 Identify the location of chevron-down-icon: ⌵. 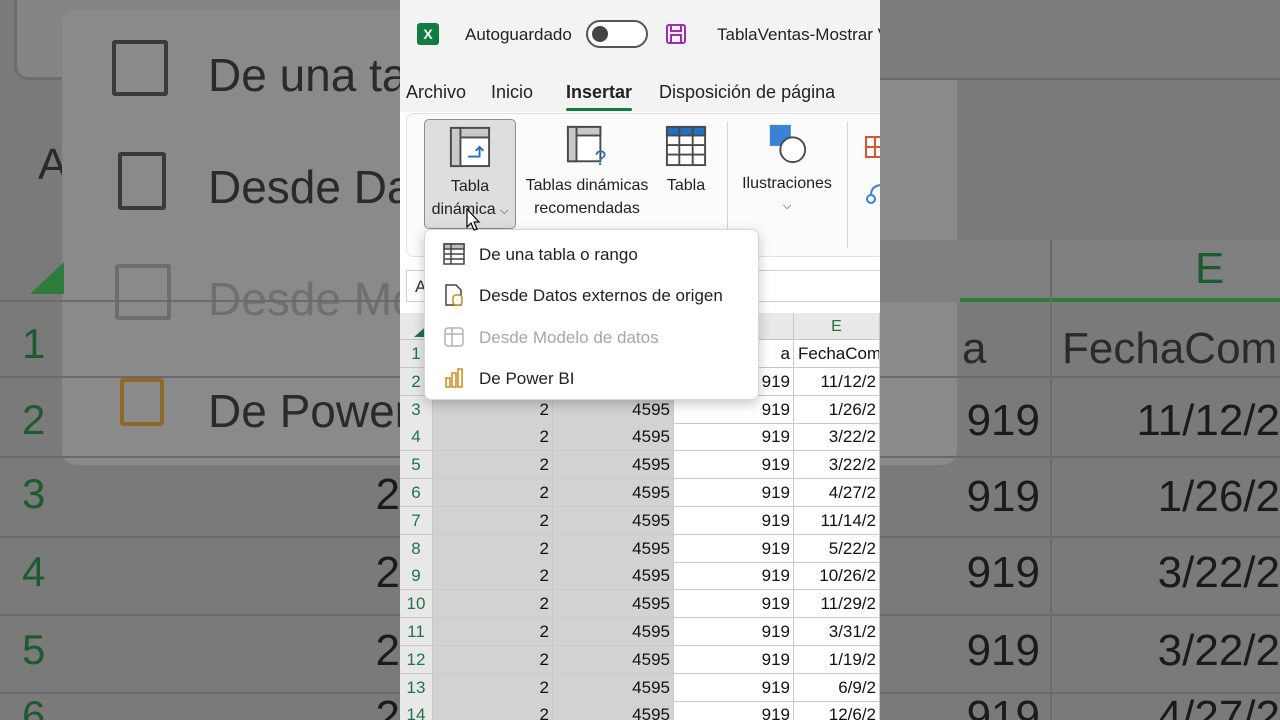
(787, 206).